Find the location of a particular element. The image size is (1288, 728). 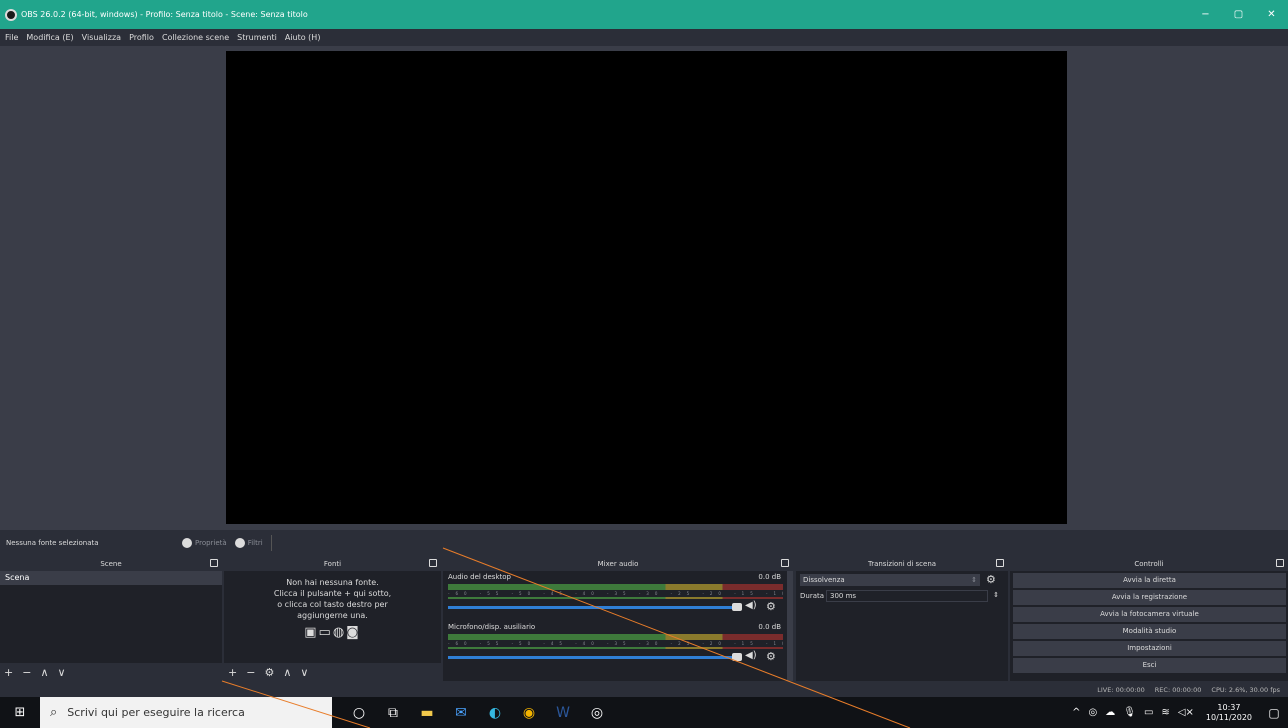

transitions-title: Transizioni di scena is located at coordinates (902, 563).